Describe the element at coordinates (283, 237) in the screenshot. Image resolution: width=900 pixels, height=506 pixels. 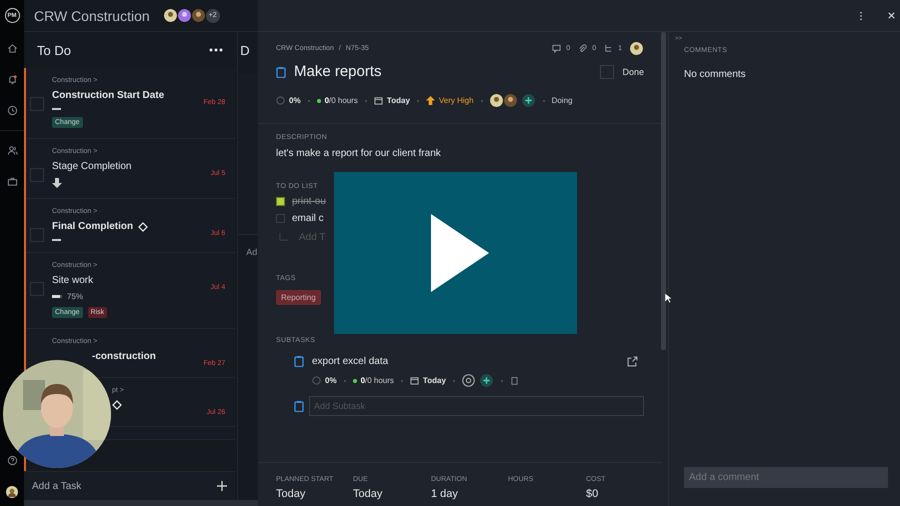
I see `elbow-icon` at that location.